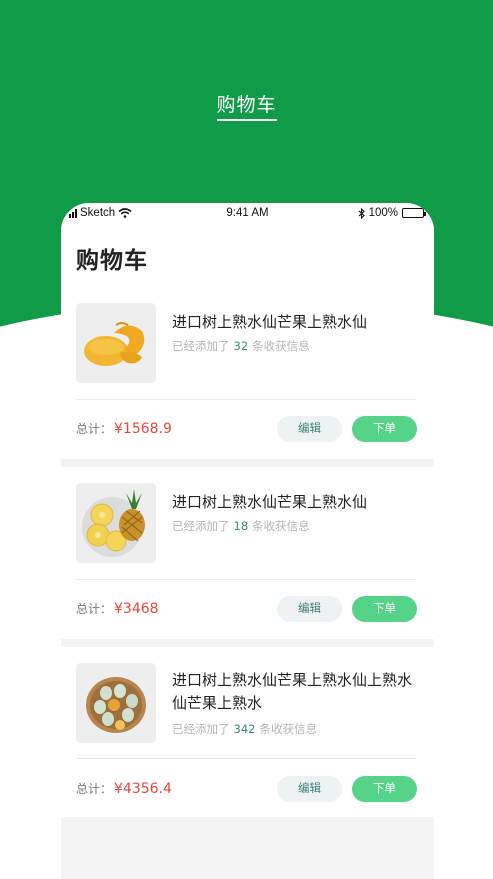 The image size is (493, 879). I want to click on added-count: 342, so click(244, 729).